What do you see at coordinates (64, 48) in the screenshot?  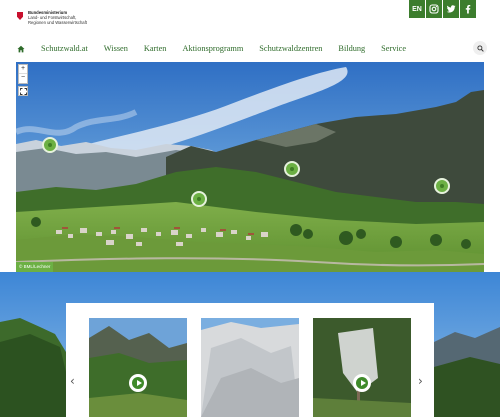 I see `nav-item-schutzwald: Schutzwald.at` at bounding box center [64, 48].